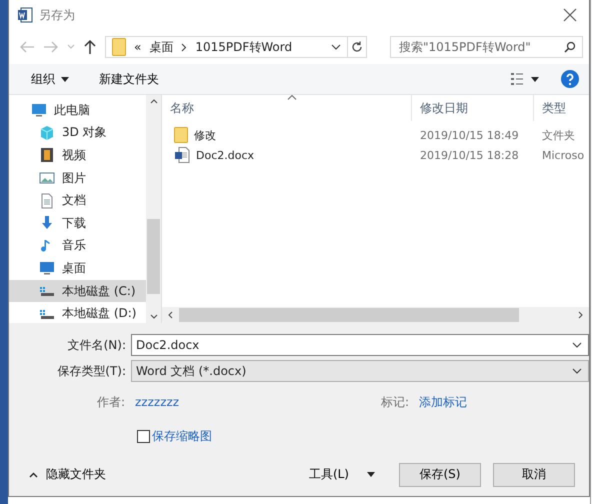 The image size is (600, 504). Describe the element at coordinates (486, 47) in the screenshot. I see `search-field: 搜索"1015PDF转Word"` at that location.